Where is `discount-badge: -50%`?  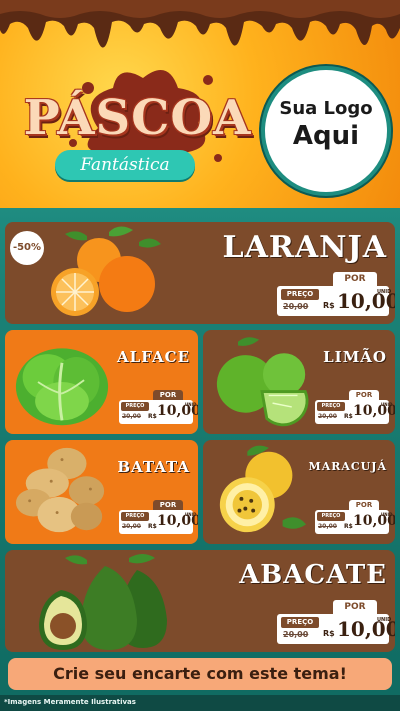
discount-badge: -50% is located at coordinates (27, 248).